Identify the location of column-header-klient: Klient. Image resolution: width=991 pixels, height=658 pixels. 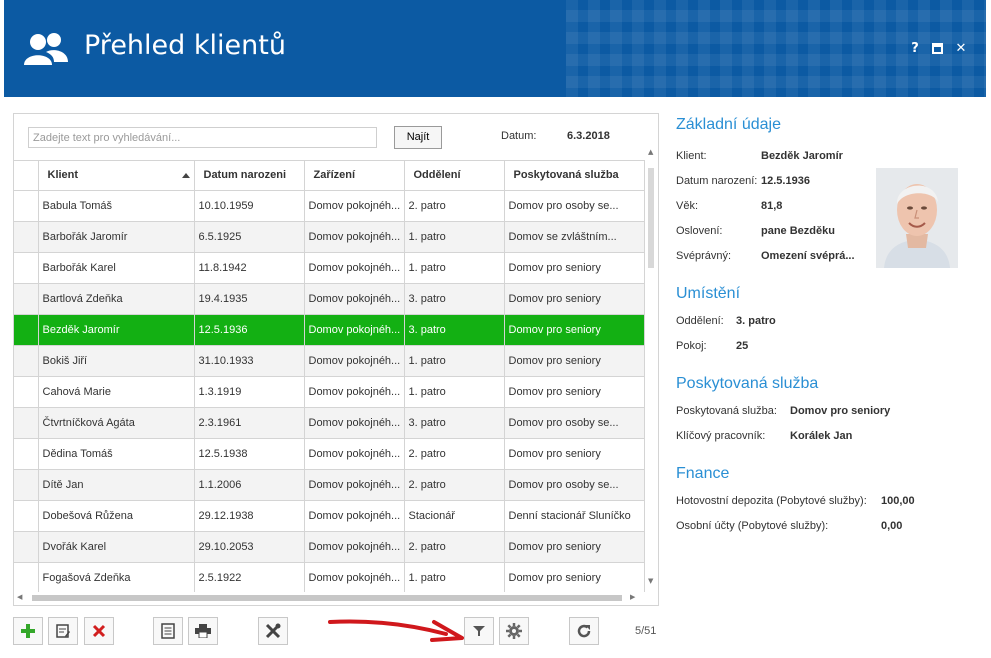
(116, 176).